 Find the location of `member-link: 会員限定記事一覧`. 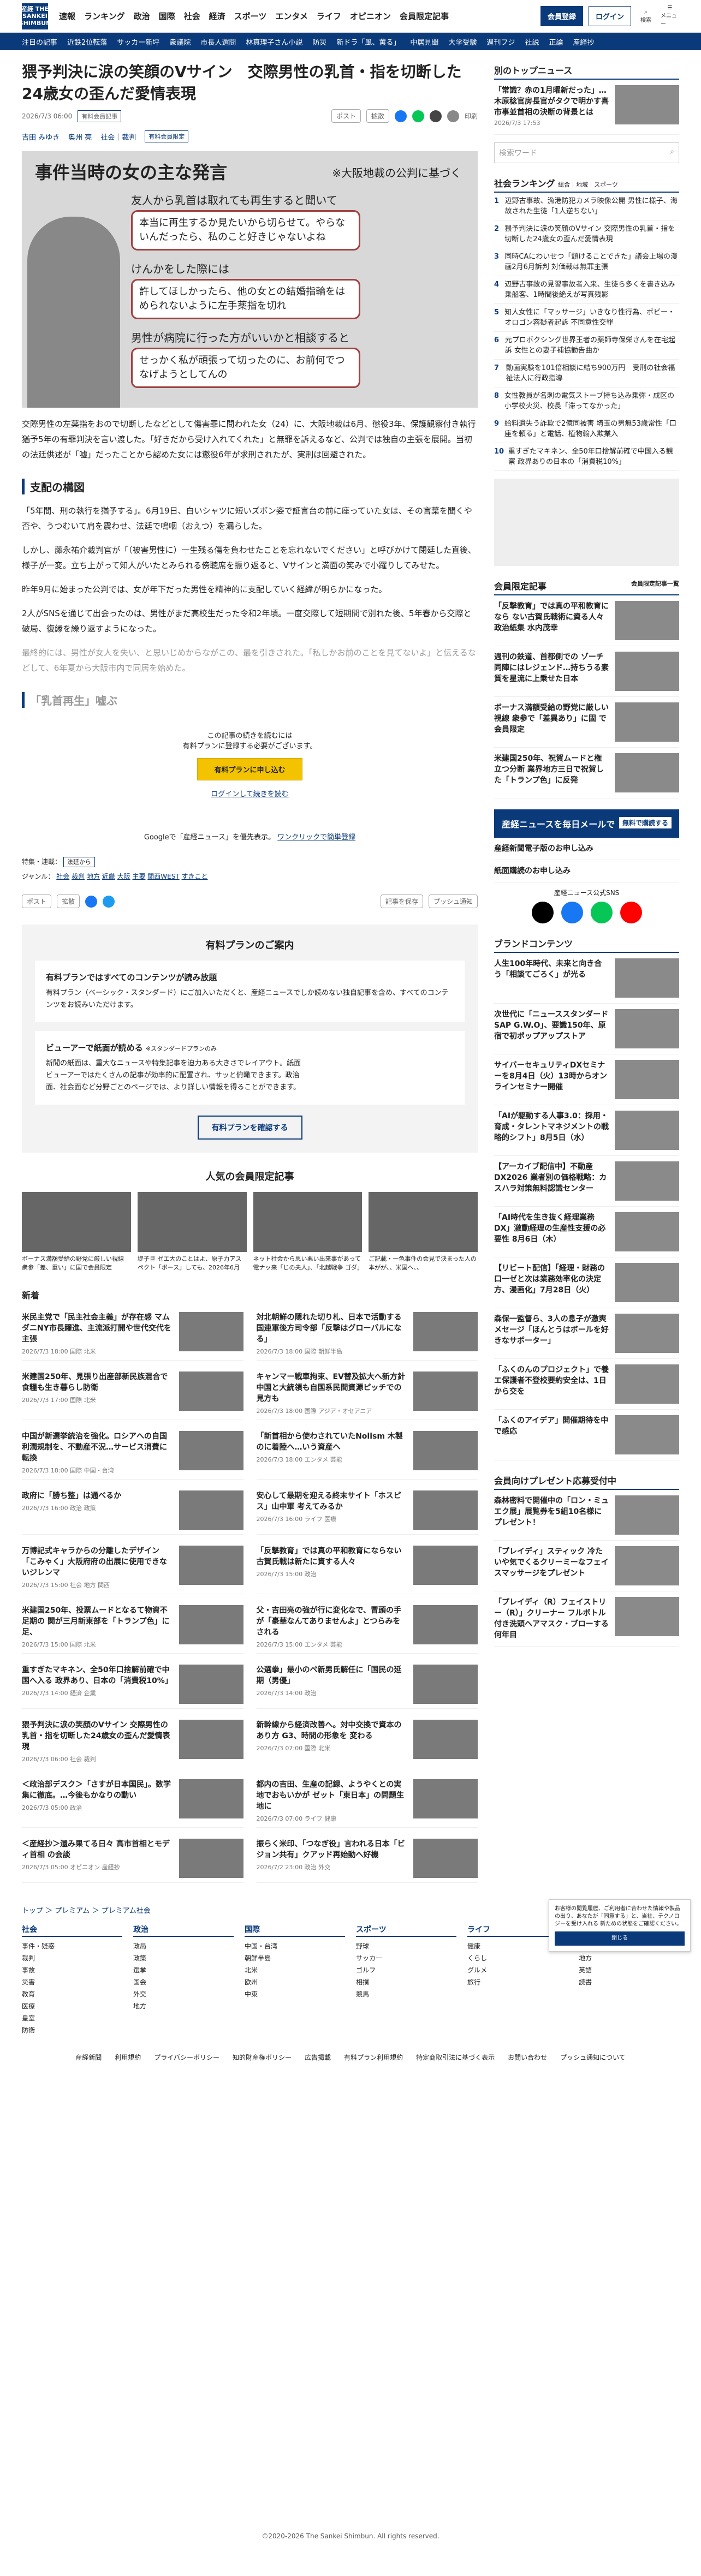

member-link: 会員限定記事一覧 is located at coordinates (655, 583).